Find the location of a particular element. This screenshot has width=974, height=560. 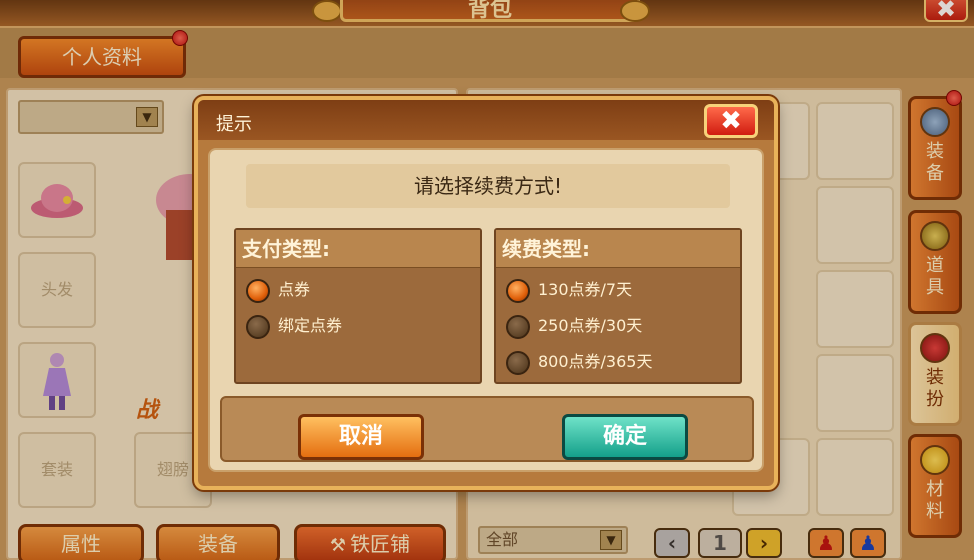

option-label: 130点券/7天 is located at coordinates (585, 289).